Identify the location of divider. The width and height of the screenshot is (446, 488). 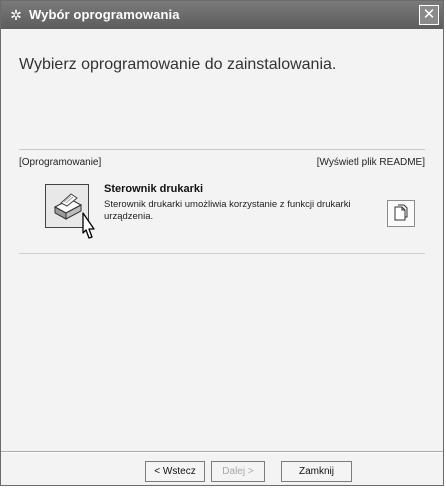
(222, 253).